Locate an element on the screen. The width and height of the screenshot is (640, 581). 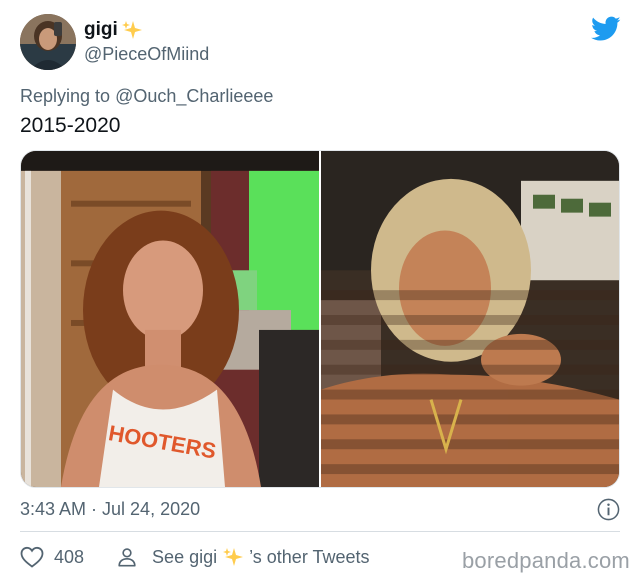
author-handle: @PieceOfMiind is located at coordinates (146, 54).